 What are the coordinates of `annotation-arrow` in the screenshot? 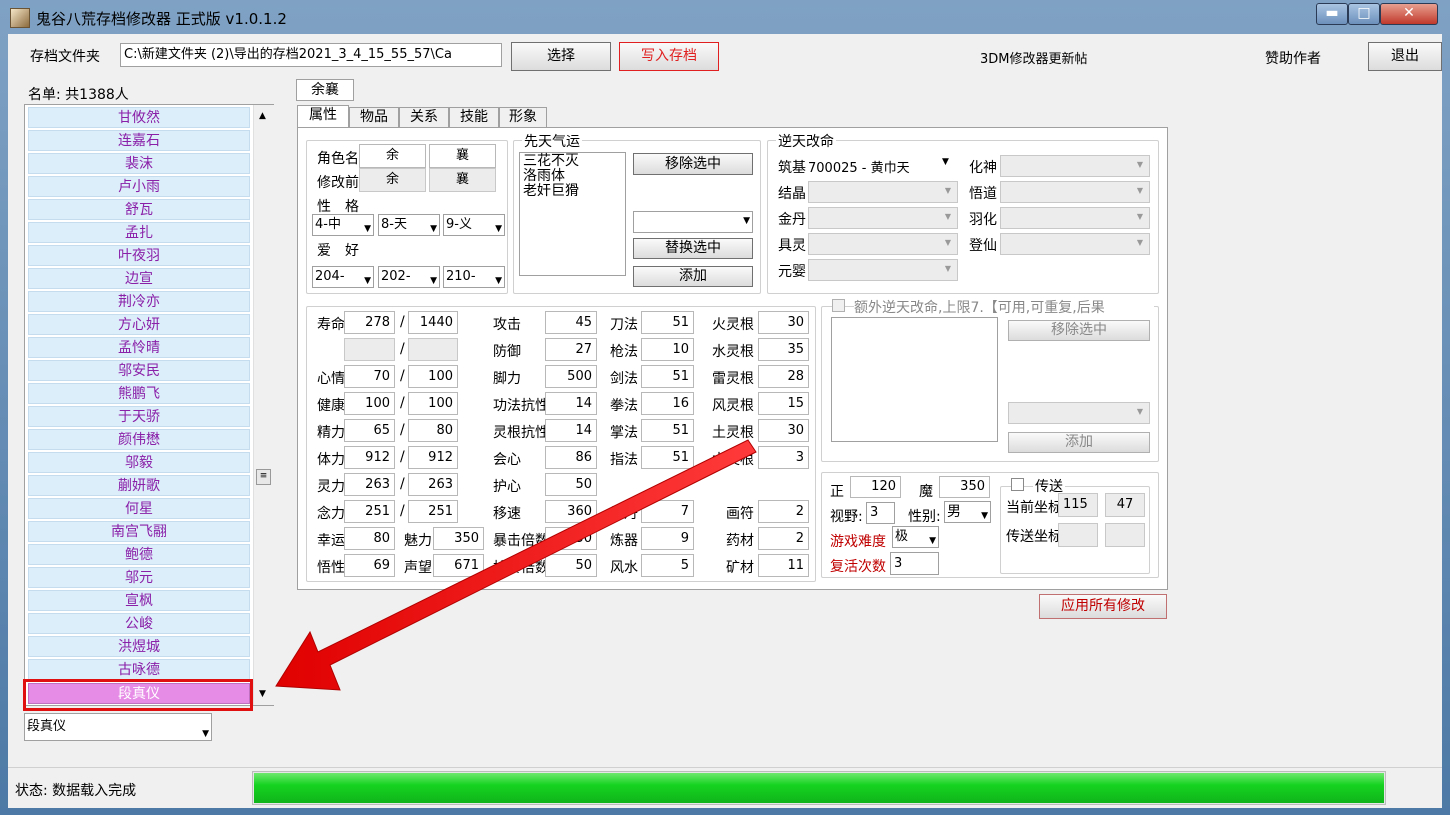 It's located at (516, 565).